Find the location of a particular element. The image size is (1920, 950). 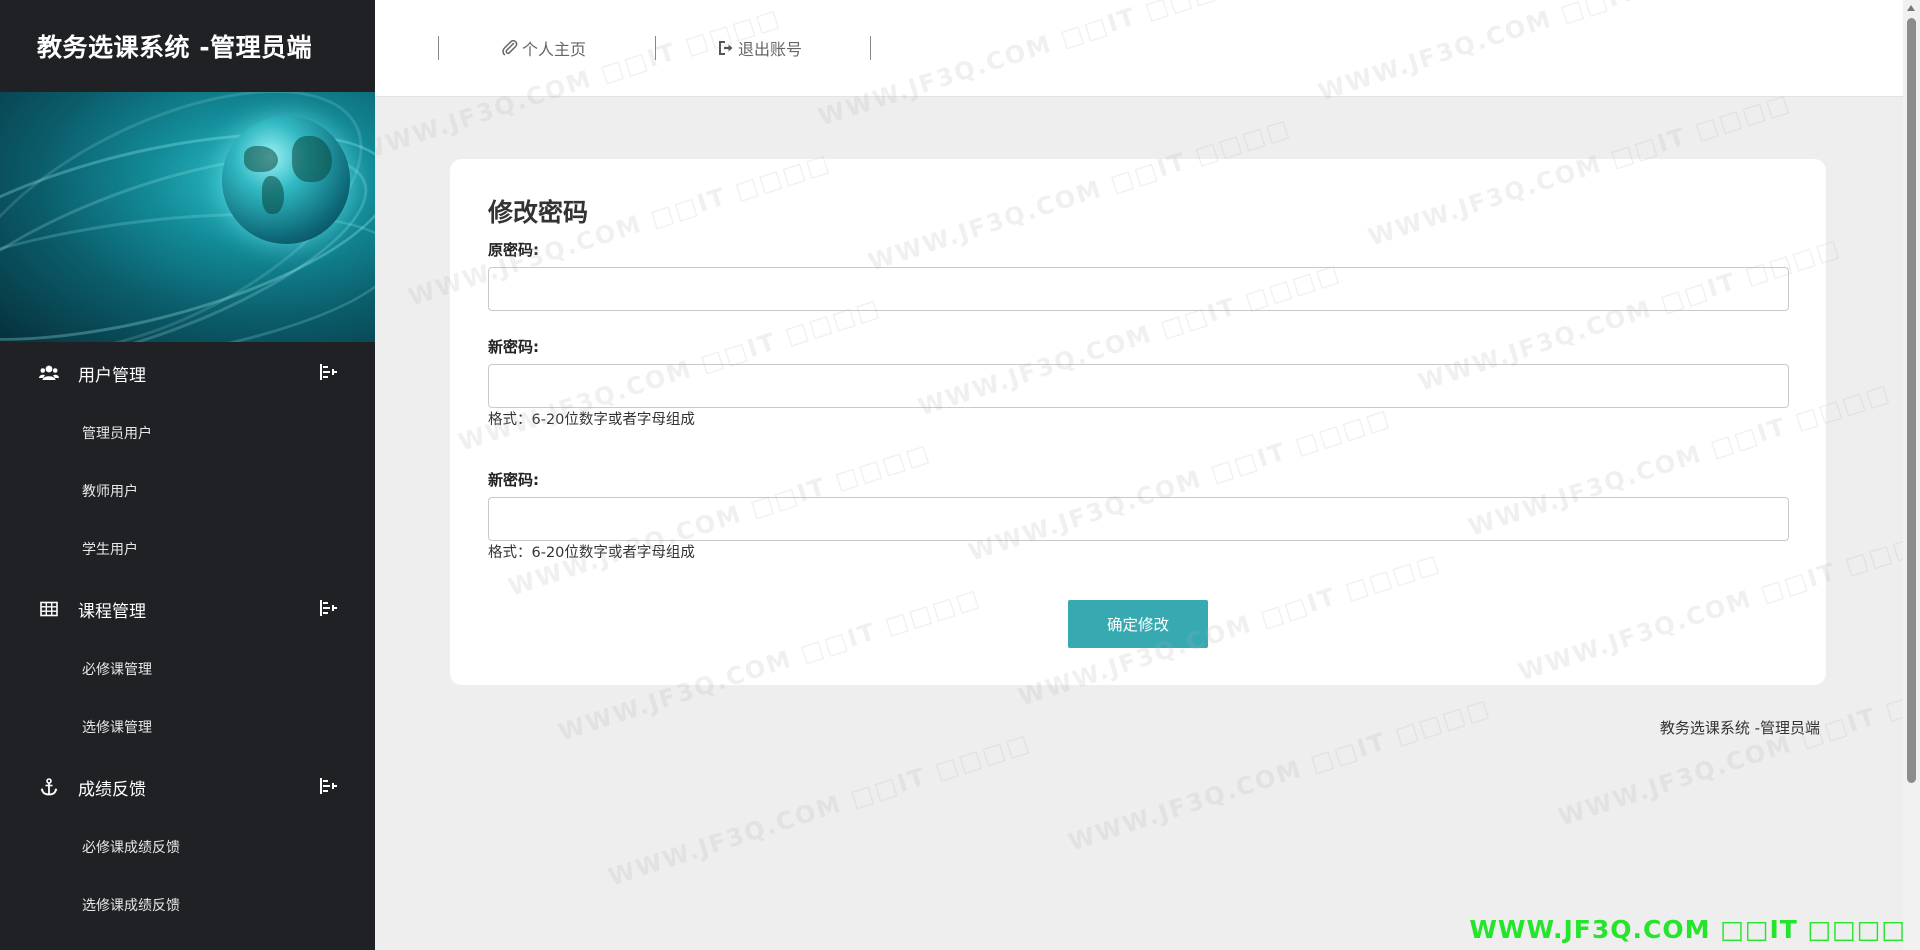

confirm-password-input is located at coordinates (1138, 519).